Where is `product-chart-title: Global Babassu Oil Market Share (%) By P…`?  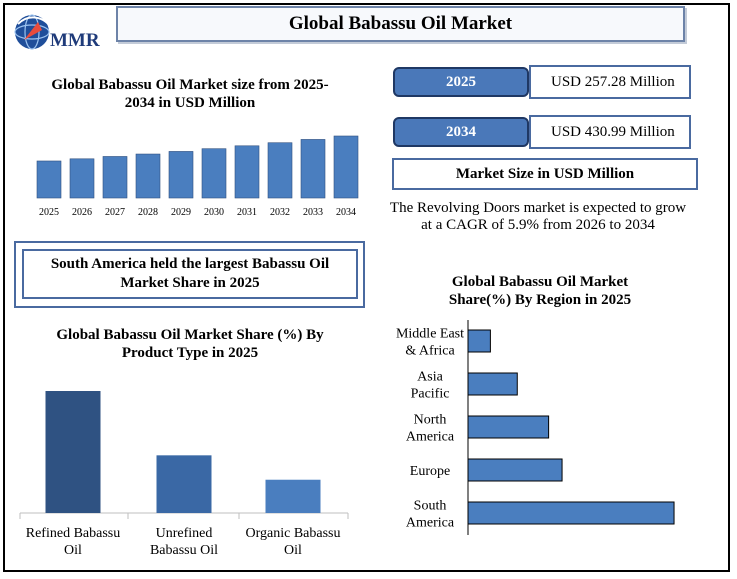
product-chart-title: Global Babassu Oil Market Share (%) By P… is located at coordinates (190, 344).